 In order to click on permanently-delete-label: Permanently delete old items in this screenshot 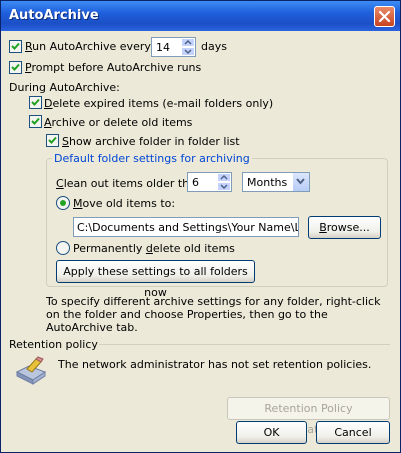, I will do `click(154, 248)`.